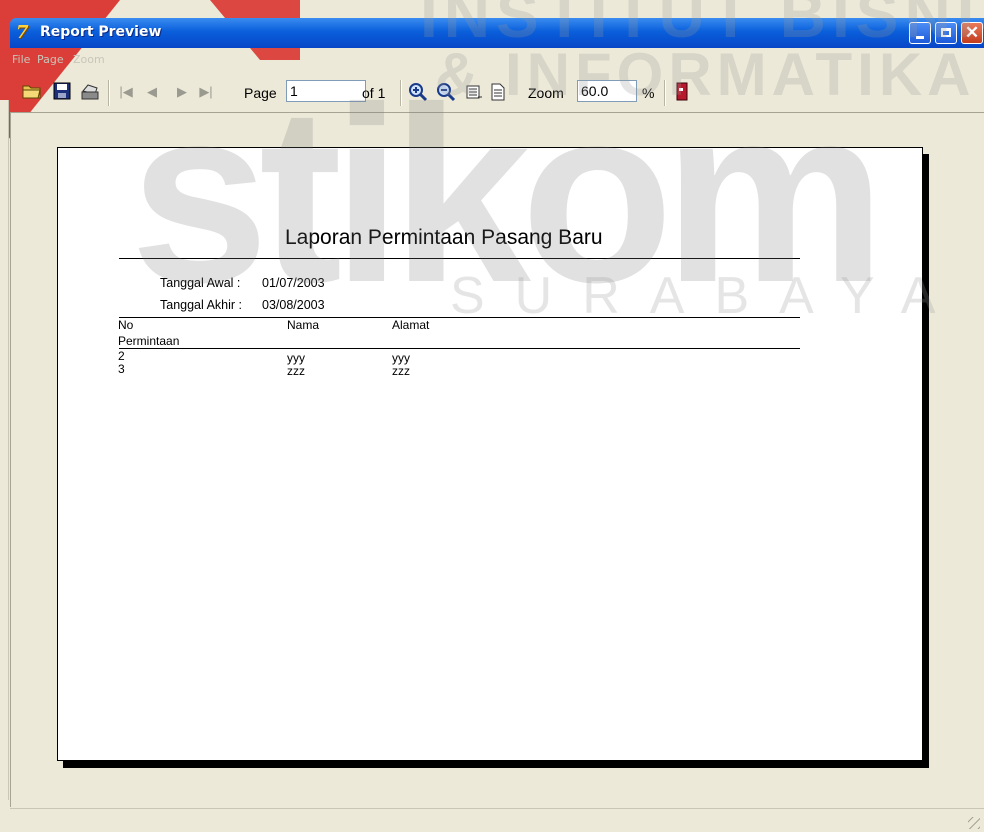 This screenshot has width=984, height=832. Describe the element at coordinates (62, 92) in the screenshot. I see `save-icon` at that location.